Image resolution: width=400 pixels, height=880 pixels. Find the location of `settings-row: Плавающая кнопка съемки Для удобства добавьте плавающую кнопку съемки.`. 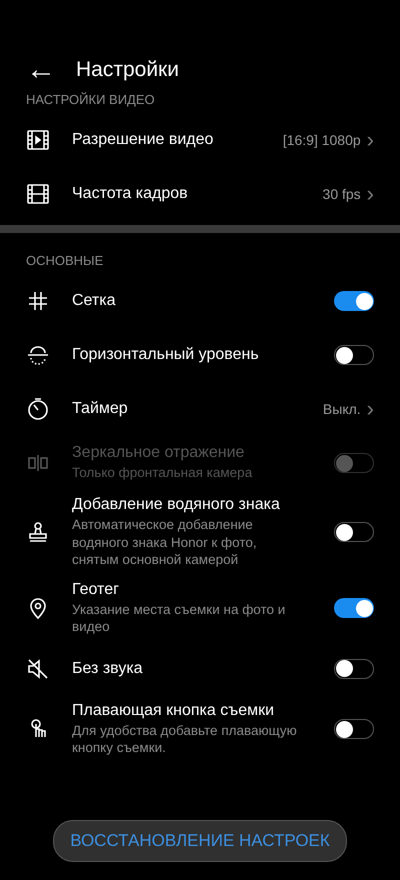

settings-row: Плавающая кнопка съемки Для удобства добавьте плавающую кнопку съемки. is located at coordinates (200, 729).